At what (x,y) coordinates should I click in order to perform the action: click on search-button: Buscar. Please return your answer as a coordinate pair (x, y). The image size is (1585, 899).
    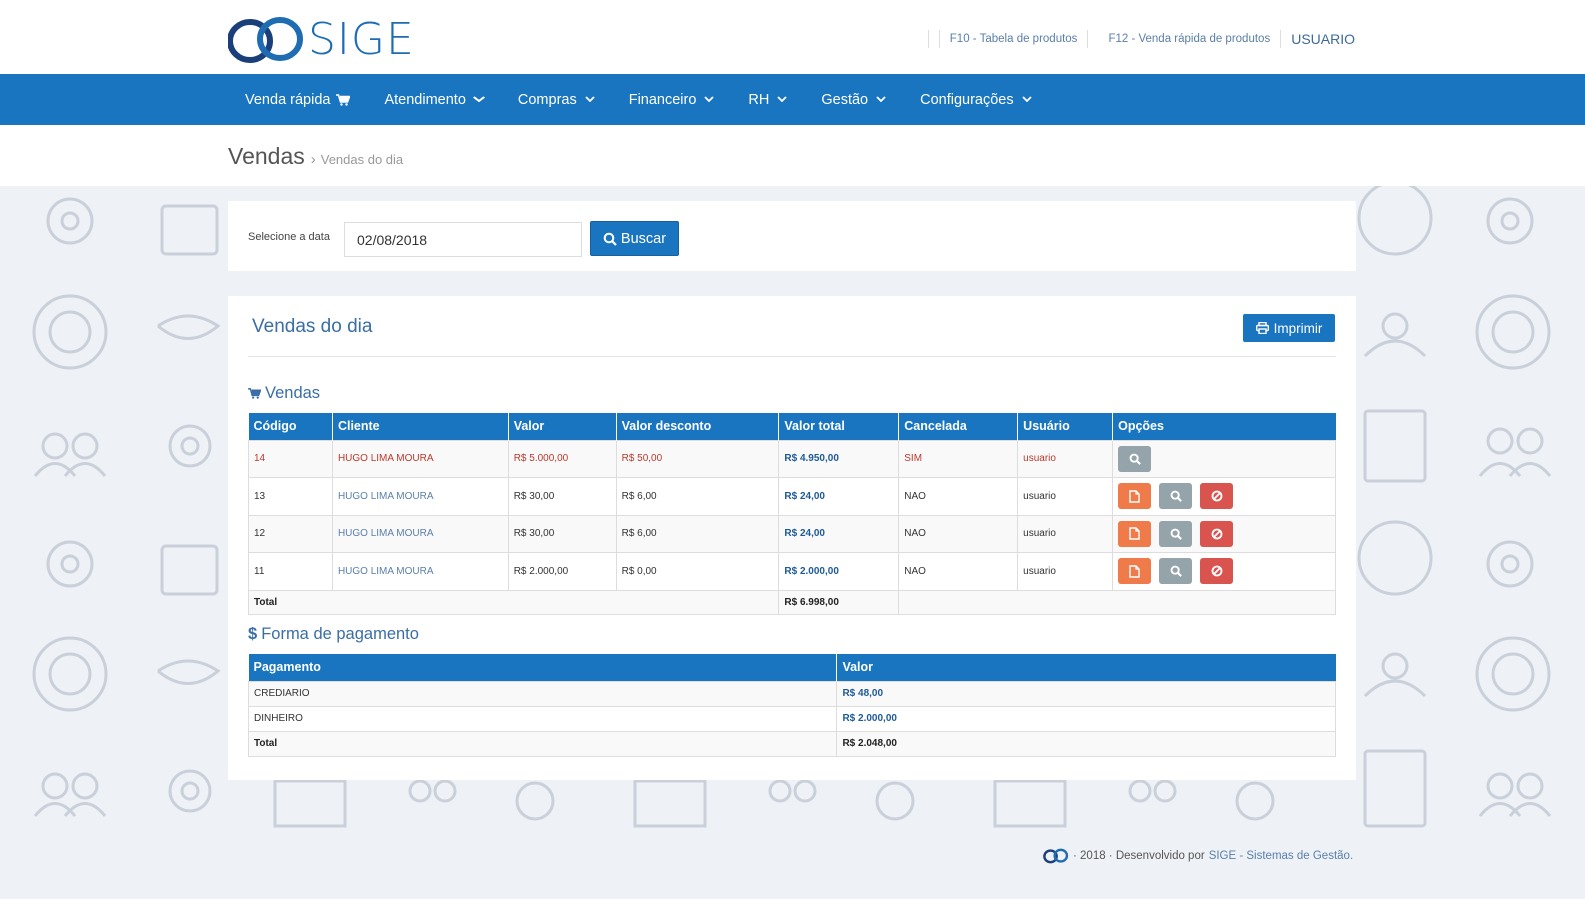
    Looking at the image, I should click on (634, 238).